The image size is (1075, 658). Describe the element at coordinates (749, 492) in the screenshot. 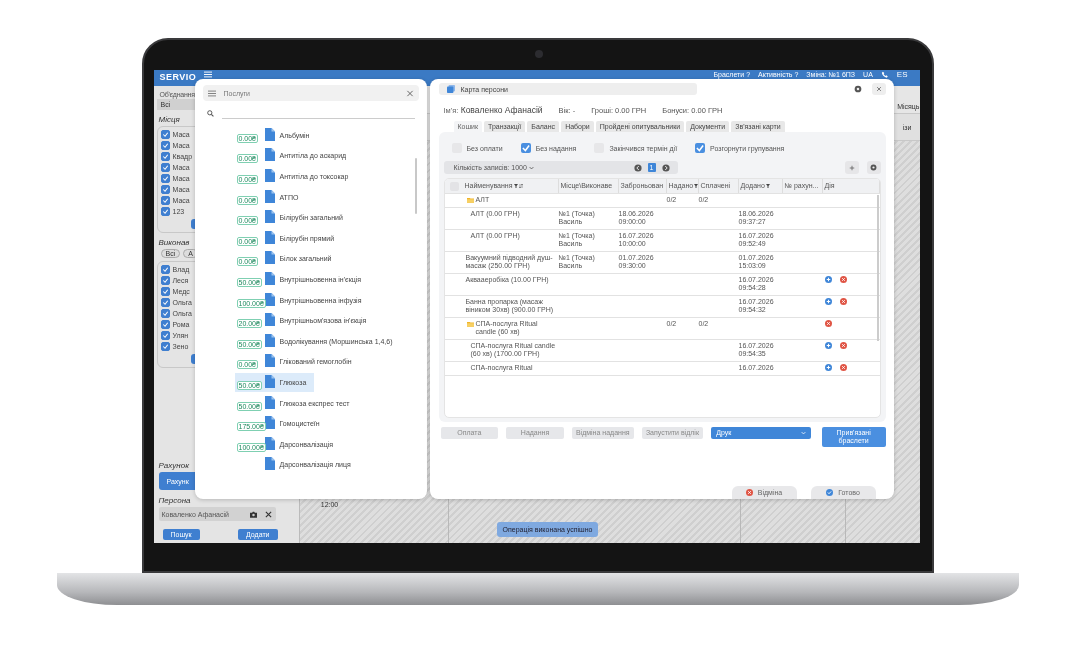

I see `cancel-icon` at that location.